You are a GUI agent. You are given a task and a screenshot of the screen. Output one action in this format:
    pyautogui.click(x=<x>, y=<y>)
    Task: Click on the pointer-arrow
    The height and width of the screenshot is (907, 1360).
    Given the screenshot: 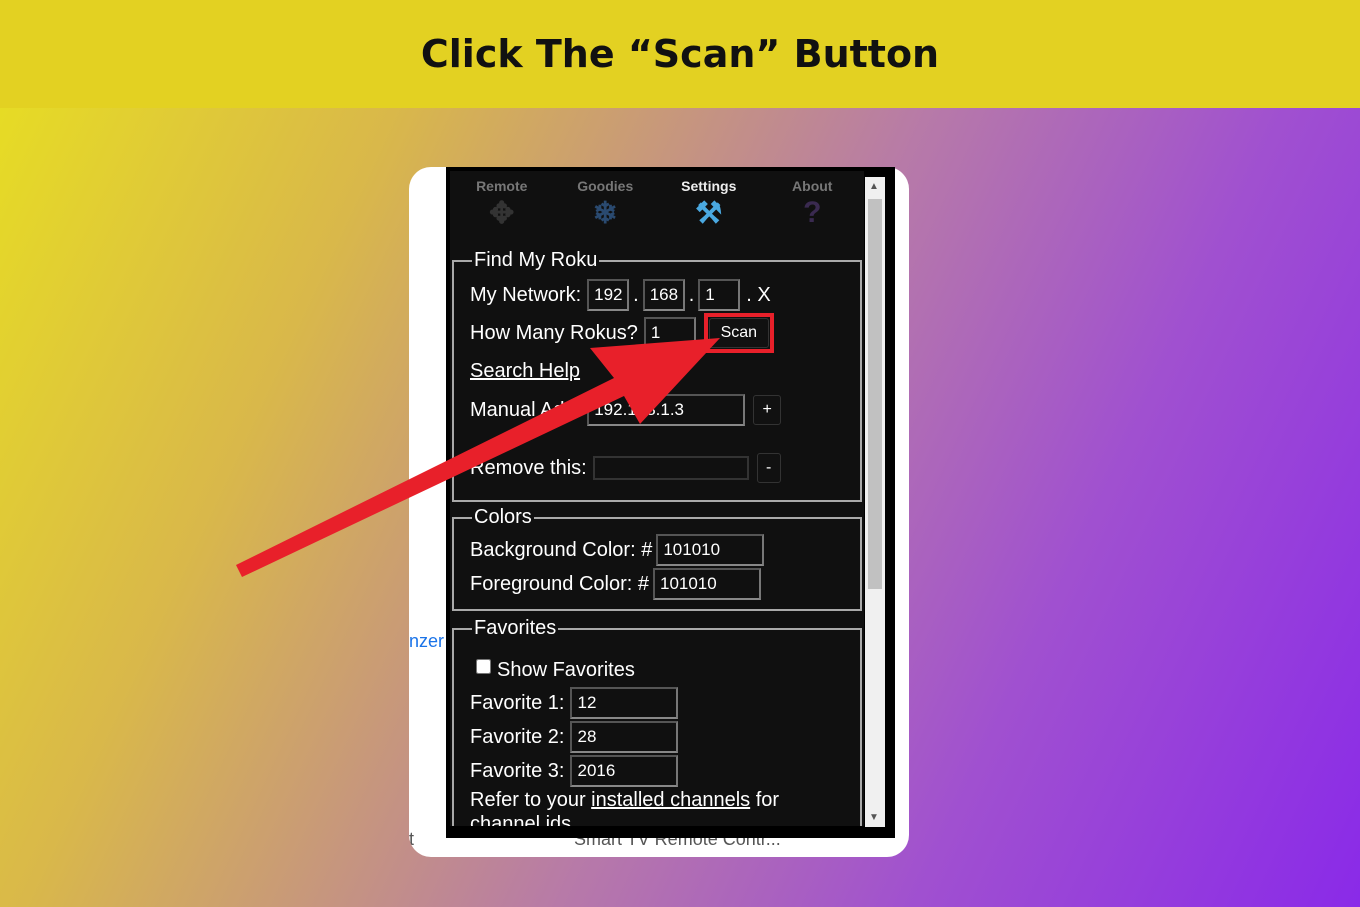 What is the action you would take?
    pyautogui.click(x=478, y=457)
    